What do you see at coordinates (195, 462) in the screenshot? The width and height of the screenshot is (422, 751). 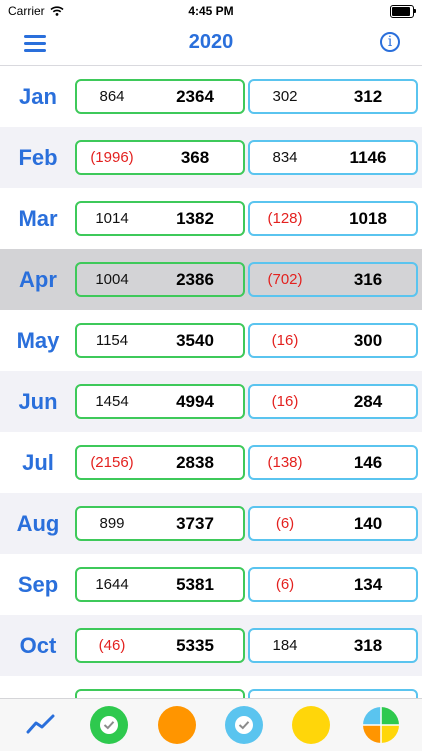 I see `green-big-value: 2838` at bounding box center [195, 462].